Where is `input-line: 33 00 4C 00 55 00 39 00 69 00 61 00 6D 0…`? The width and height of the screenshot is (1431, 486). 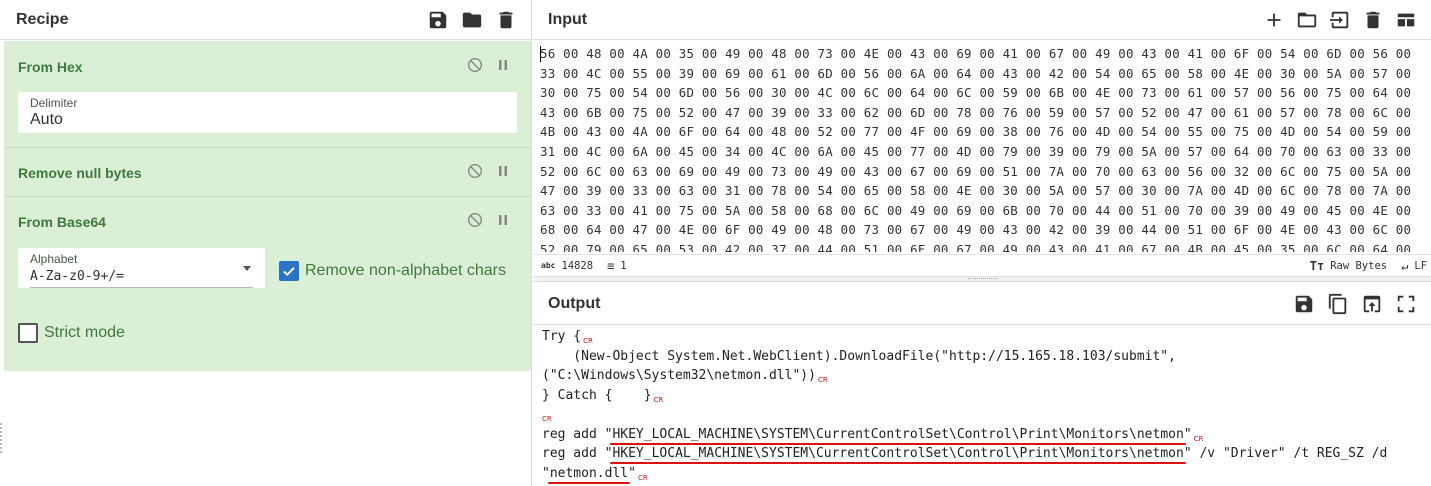 input-line: 33 00 4C 00 55 00 39 00 69 00 61 00 6D 0… is located at coordinates (976, 73).